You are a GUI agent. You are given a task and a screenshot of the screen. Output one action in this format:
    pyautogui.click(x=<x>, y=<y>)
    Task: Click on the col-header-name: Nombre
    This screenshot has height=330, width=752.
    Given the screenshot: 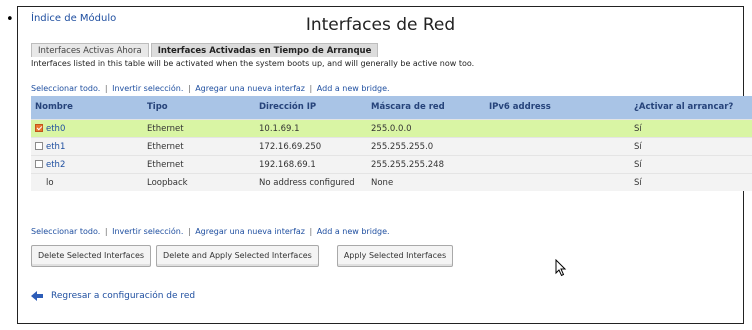 What is the action you would take?
    pyautogui.click(x=87, y=108)
    